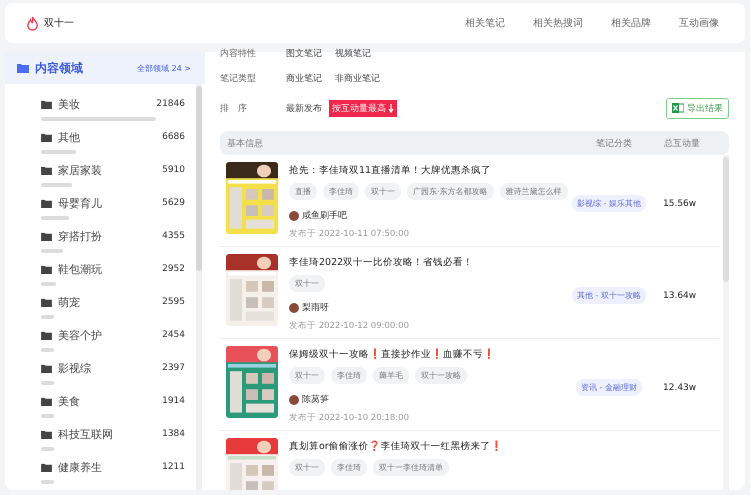 This screenshot has height=495, width=750. Describe the element at coordinates (113, 145) in the screenshot. I see `category-item: 其他 6686` at that location.